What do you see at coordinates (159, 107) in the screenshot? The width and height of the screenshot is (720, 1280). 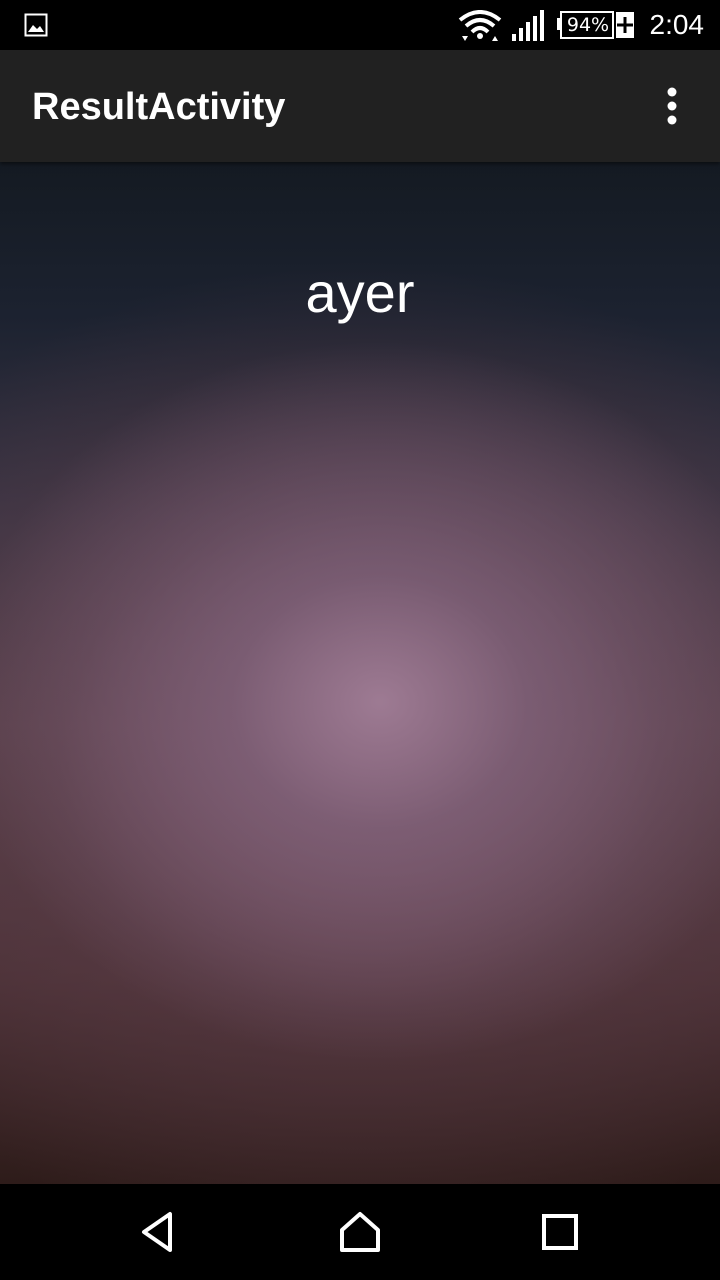 I see `page-title: ResultActivity` at bounding box center [159, 107].